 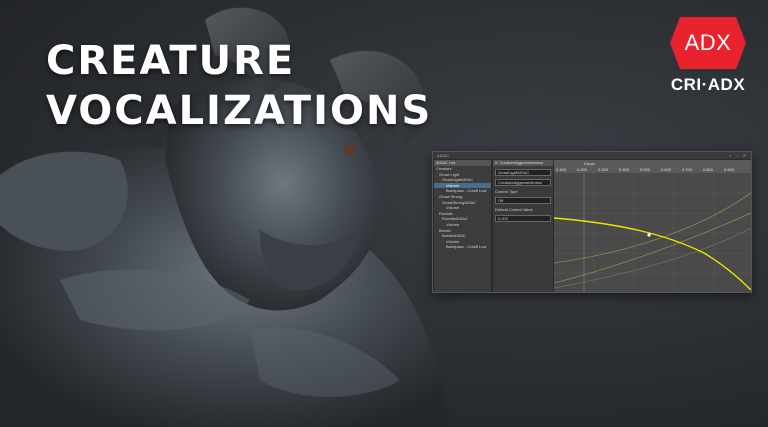 What do you see at coordinates (443, 155) in the screenshot?
I see `editor-title: AISAC` at bounding box center [443, 155].